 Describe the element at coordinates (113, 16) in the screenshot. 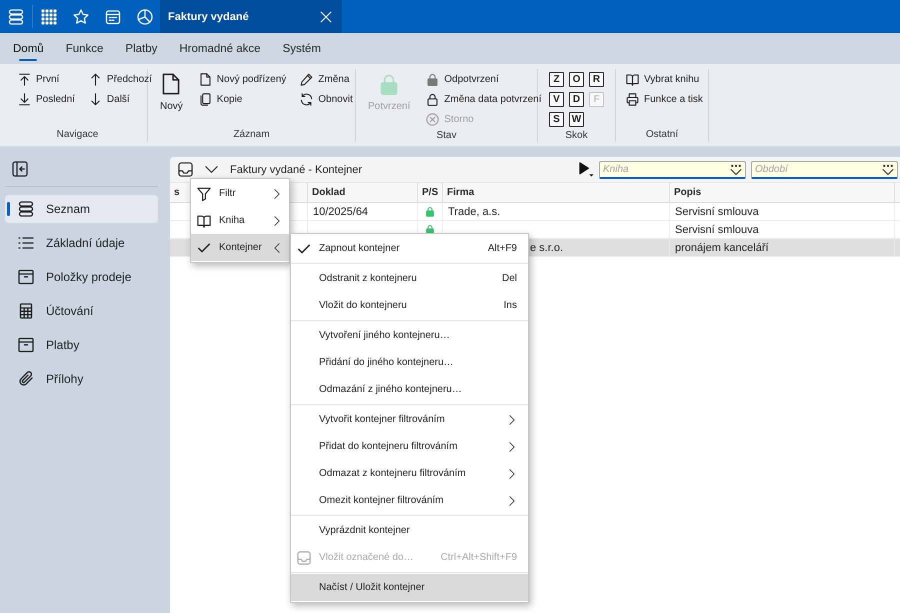

I see `calendar-icon` at that location.